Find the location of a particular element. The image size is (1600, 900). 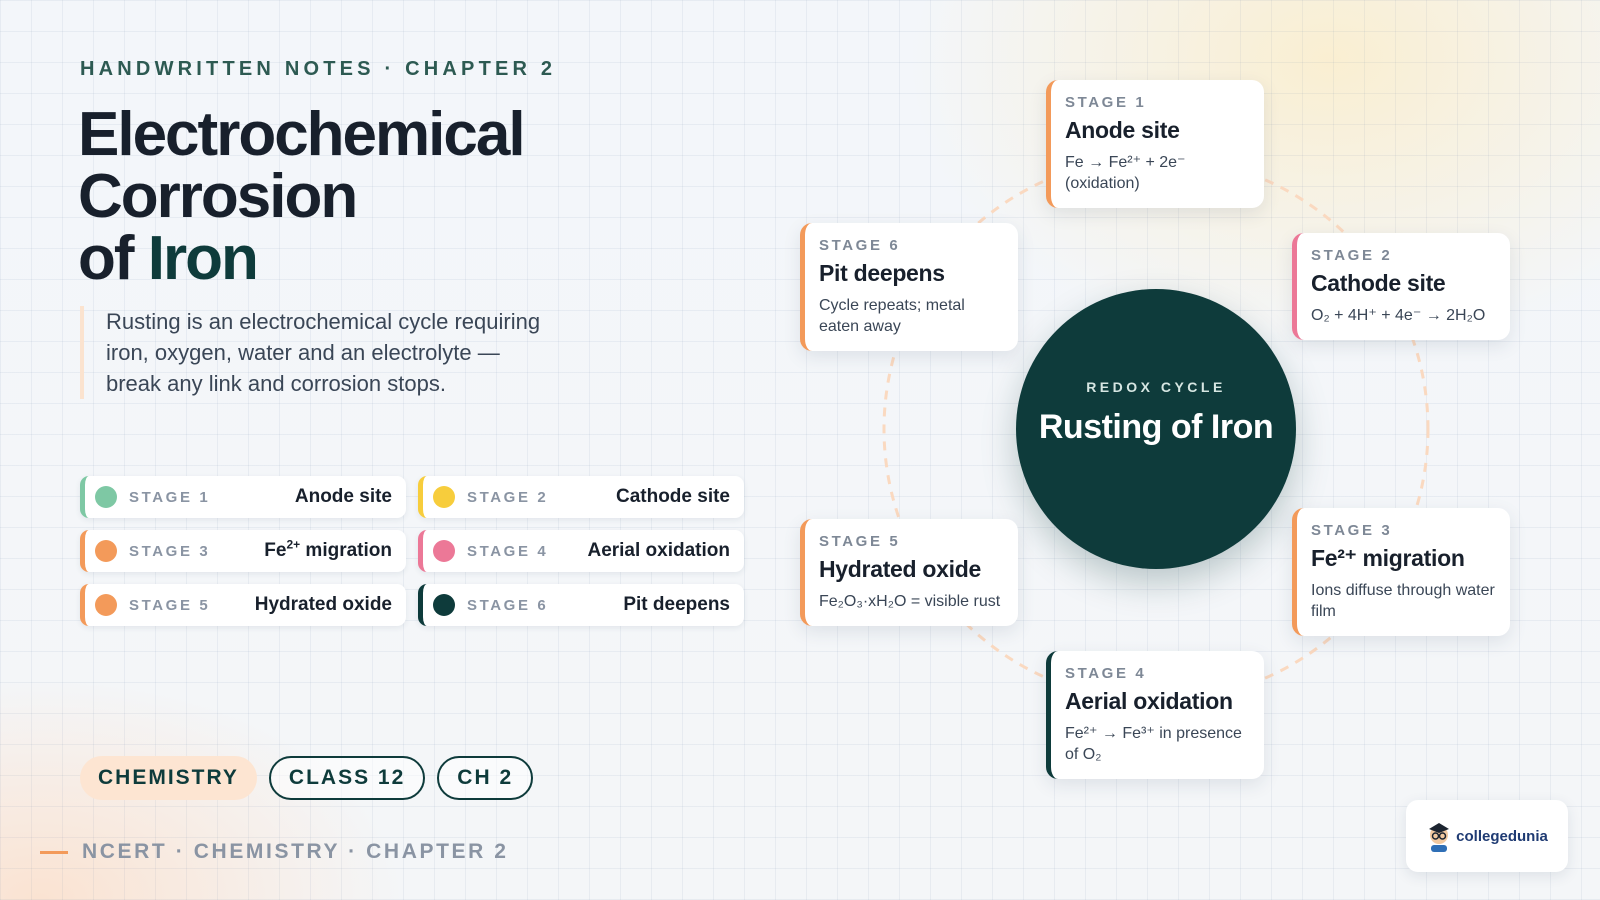

card-description: Fe²⁺ → Fe³⁺ in presence of O₂ is located at coordinates (1153, 744).